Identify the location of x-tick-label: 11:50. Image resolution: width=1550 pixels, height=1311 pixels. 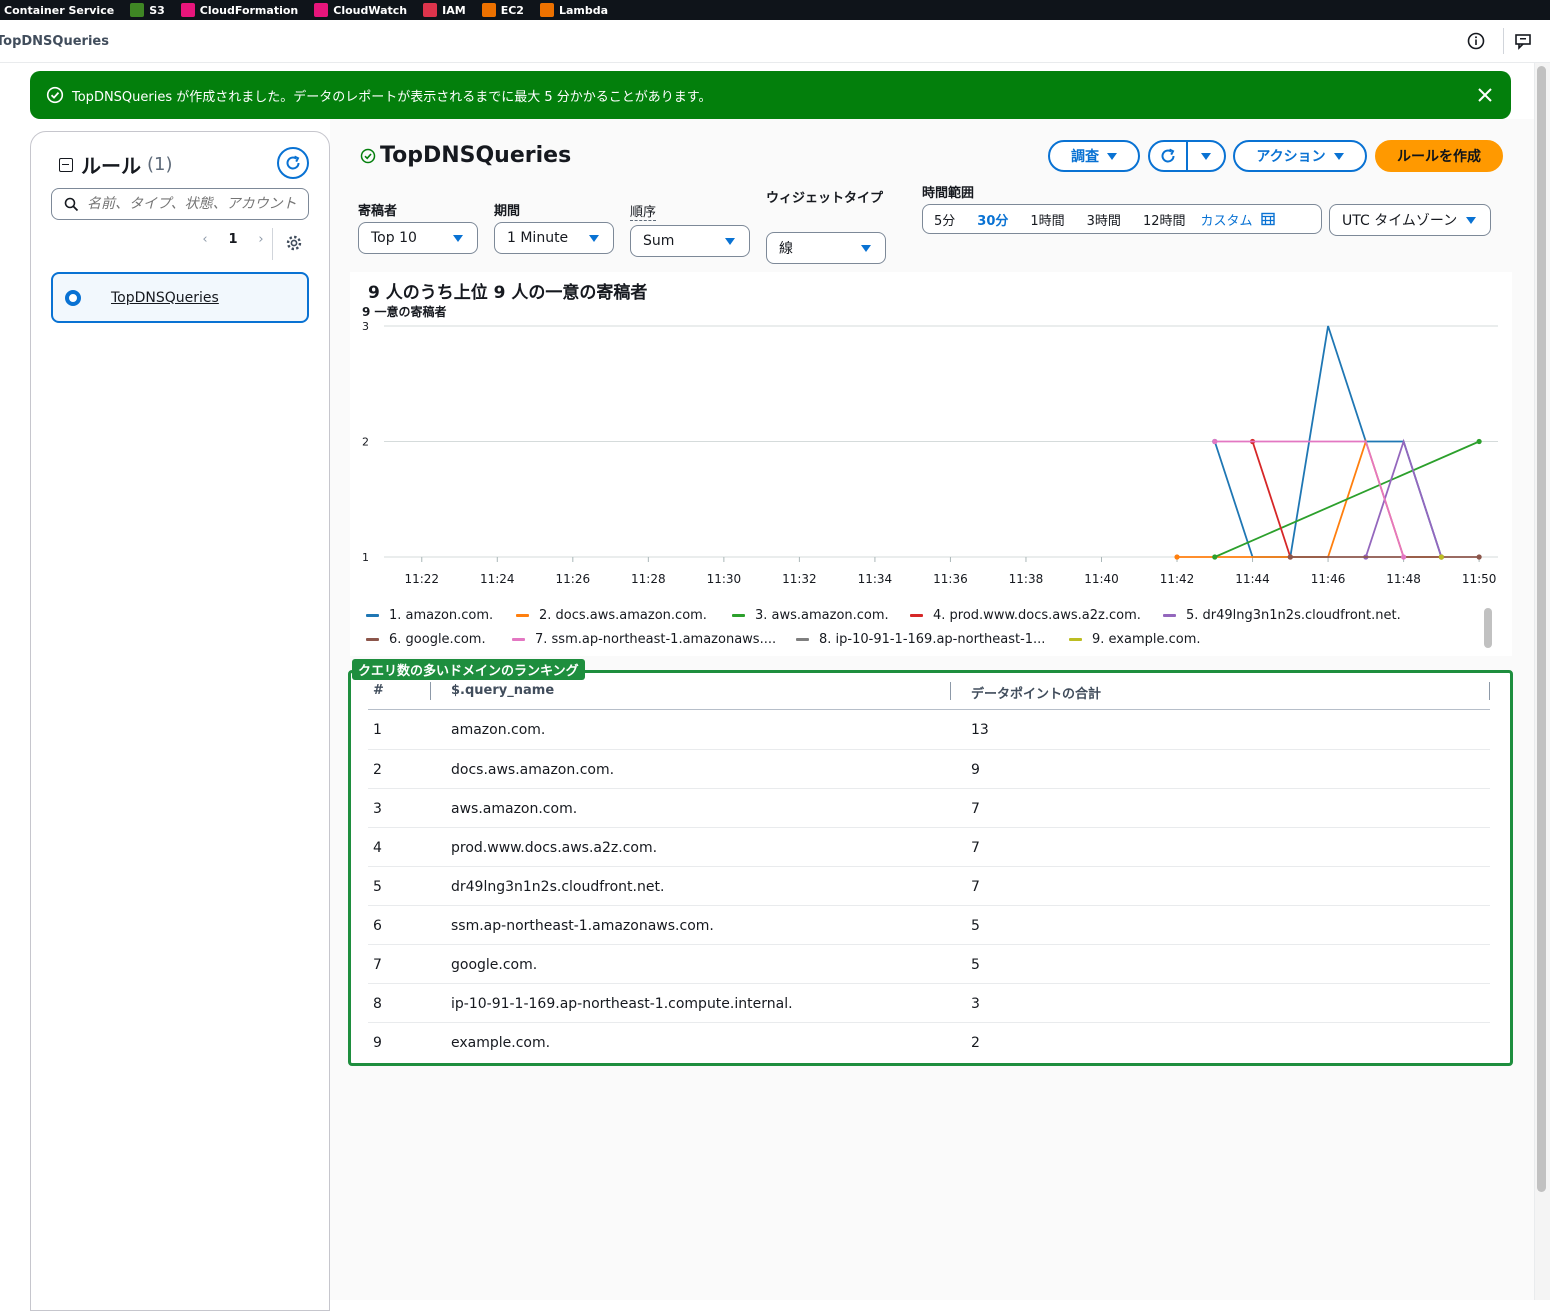
(1479, 579).